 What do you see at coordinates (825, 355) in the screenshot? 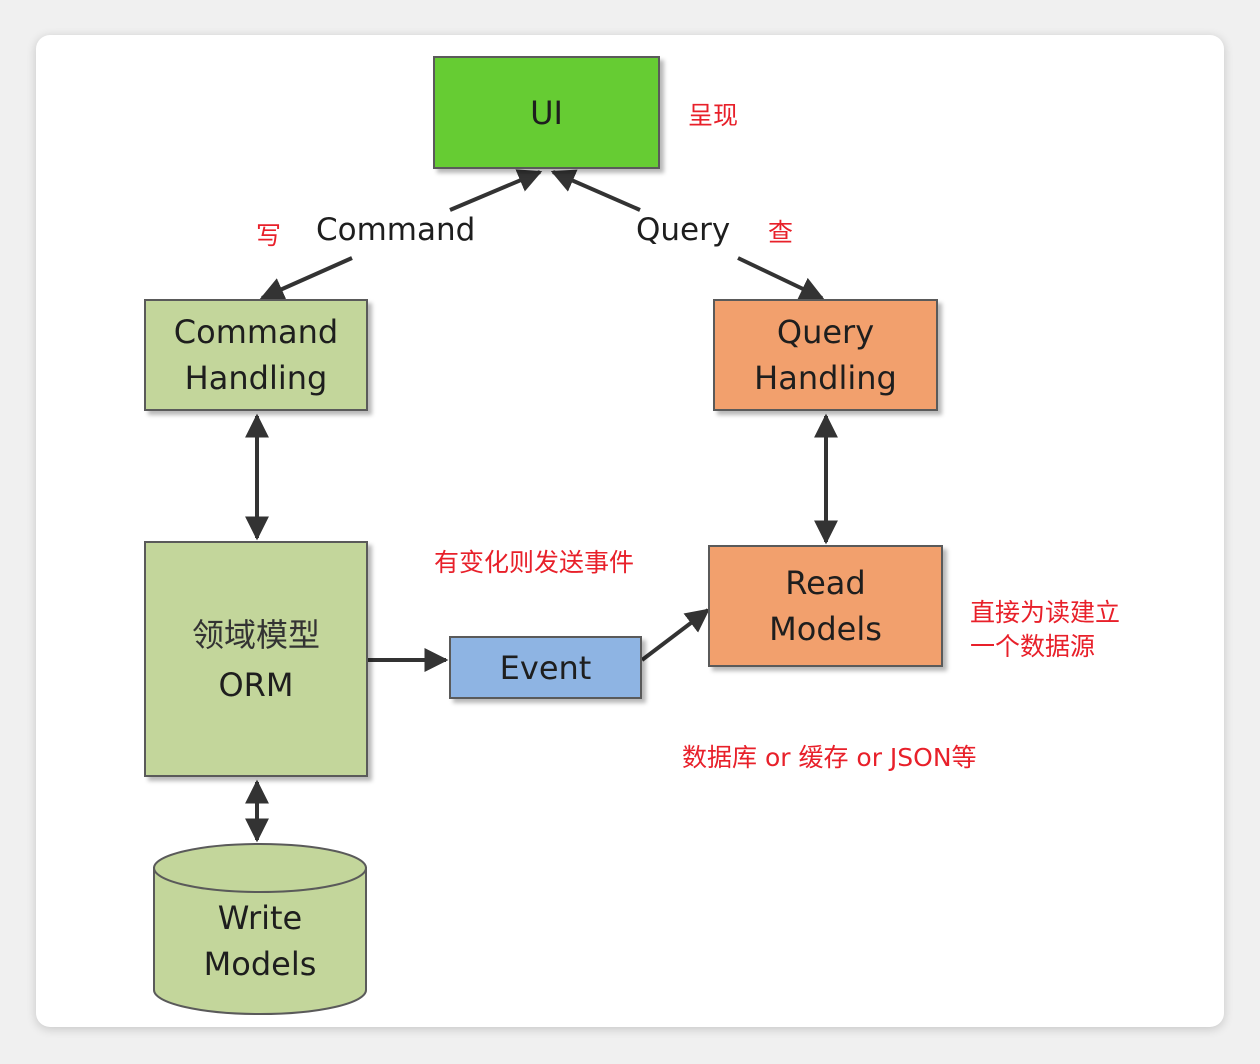
I see `query-handling-box: Query Handling` at bounding box center [825, 355].